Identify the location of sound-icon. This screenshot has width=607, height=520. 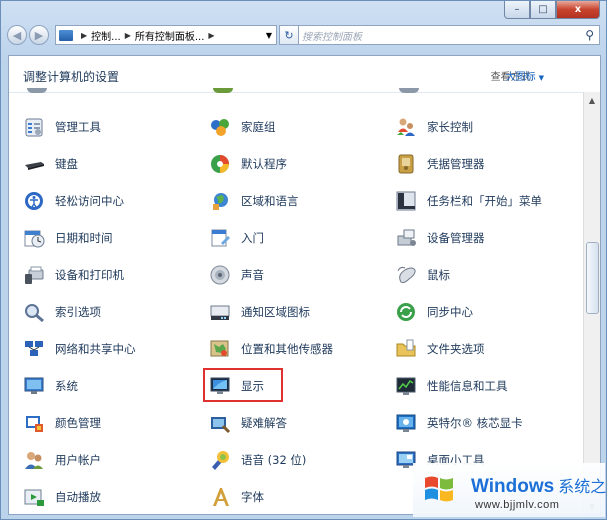
(220, 275).